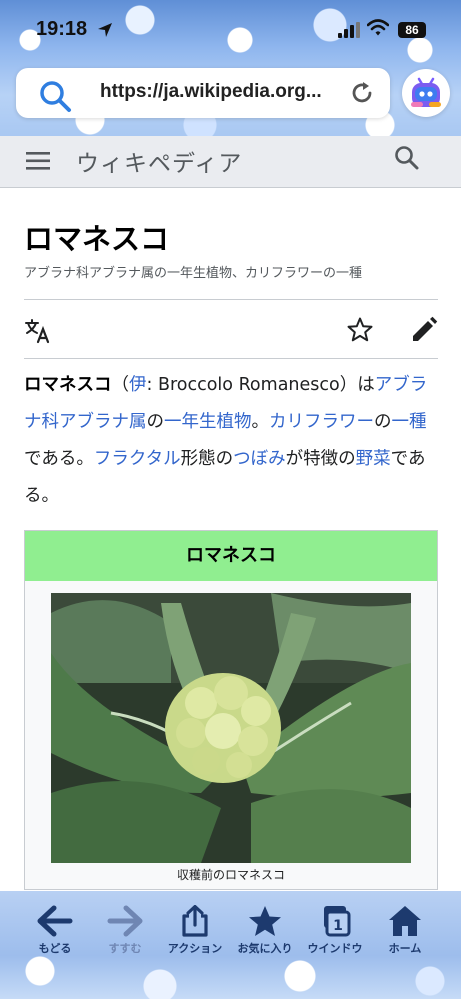 Image resolution: width=461 pixels, height=999 pixels. I want to click on windows-tabs-icon: 1, so click(337, 921).